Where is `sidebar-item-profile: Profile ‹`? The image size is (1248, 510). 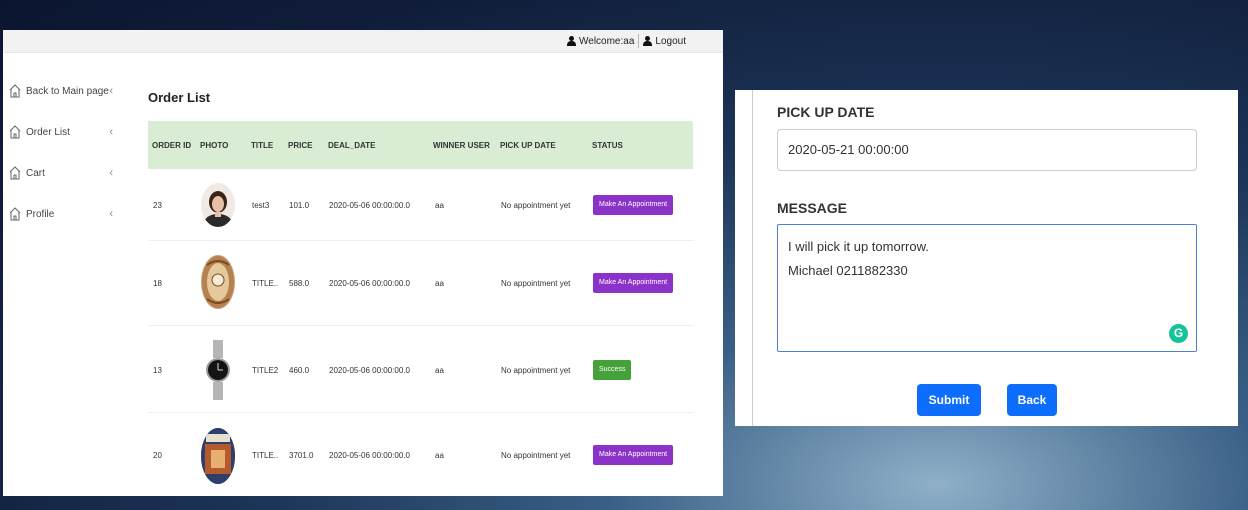
sidebar-item-profile: Profile ‹ is located at coordinates (61, 214).